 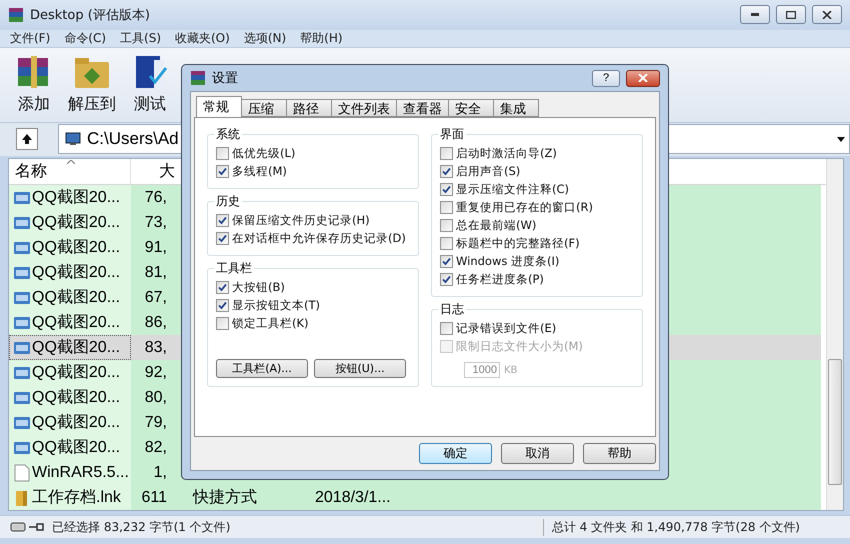 What do you see at coordinates (71, 162) in the screenshot?
I see `sort-caret-icon` at bounding box center [71, 162].